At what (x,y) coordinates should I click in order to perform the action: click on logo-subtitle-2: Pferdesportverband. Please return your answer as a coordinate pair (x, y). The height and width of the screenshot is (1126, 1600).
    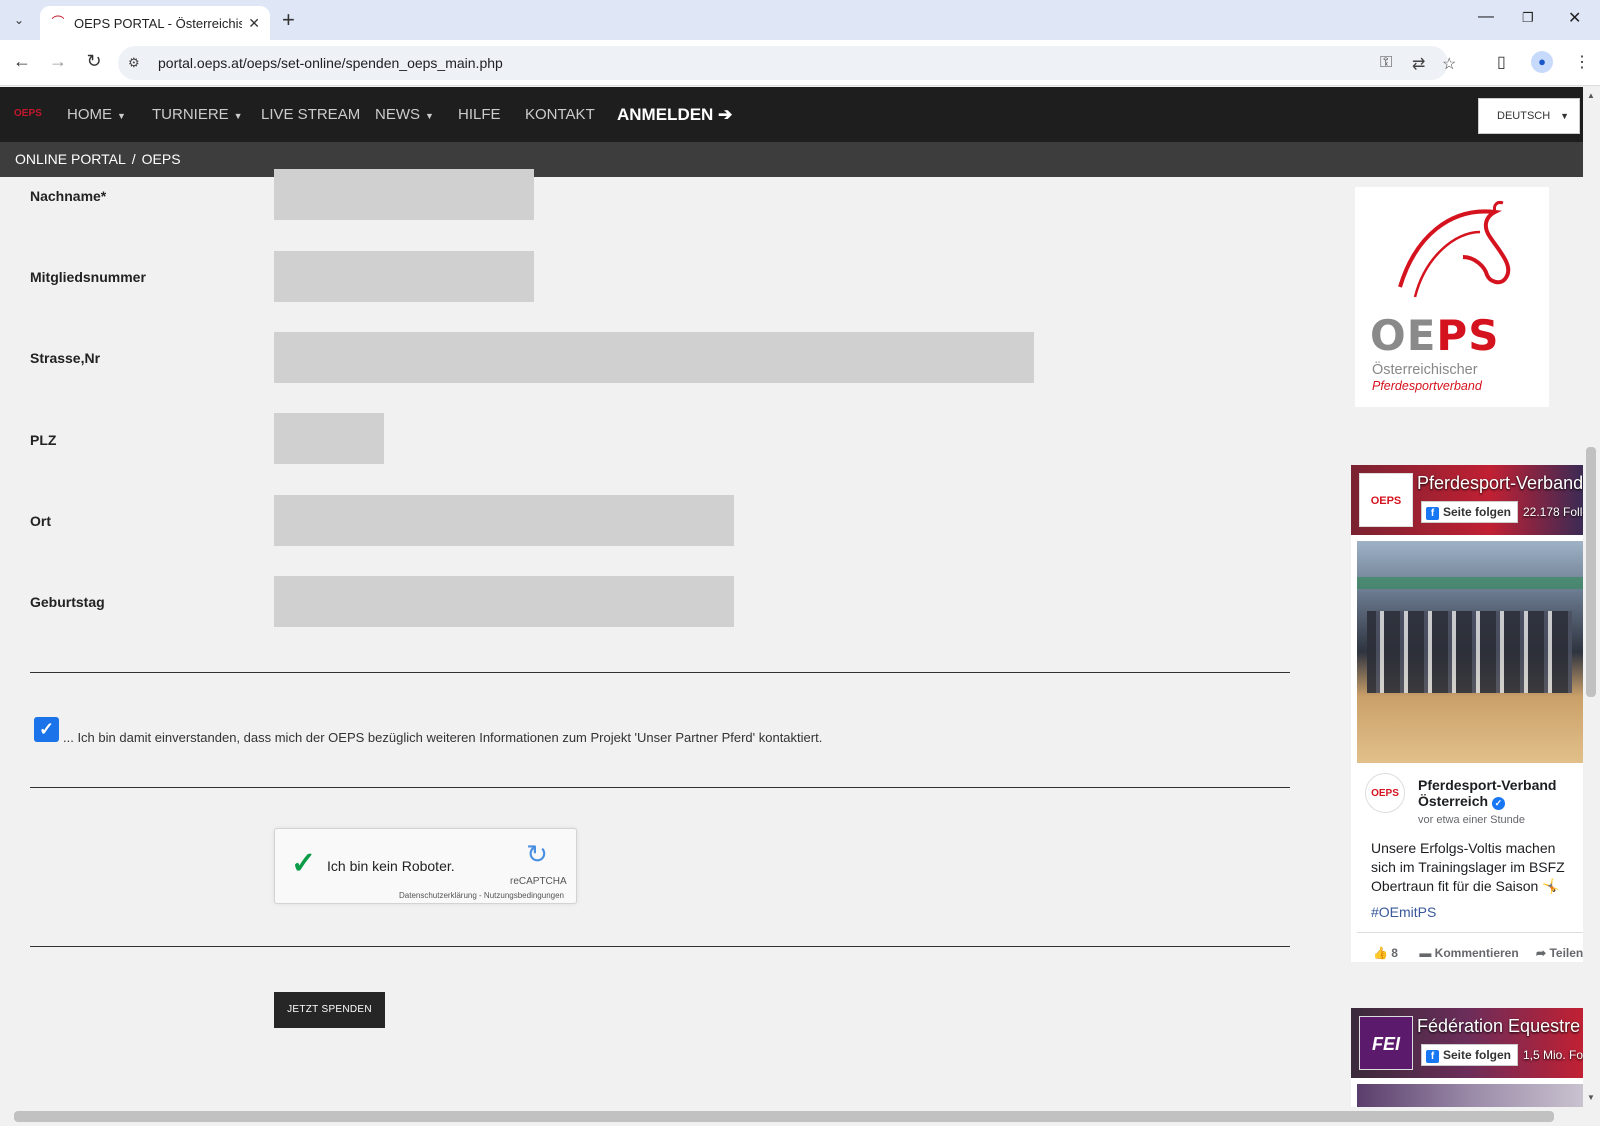
    Looking at the image, I should click on (1427, 386).